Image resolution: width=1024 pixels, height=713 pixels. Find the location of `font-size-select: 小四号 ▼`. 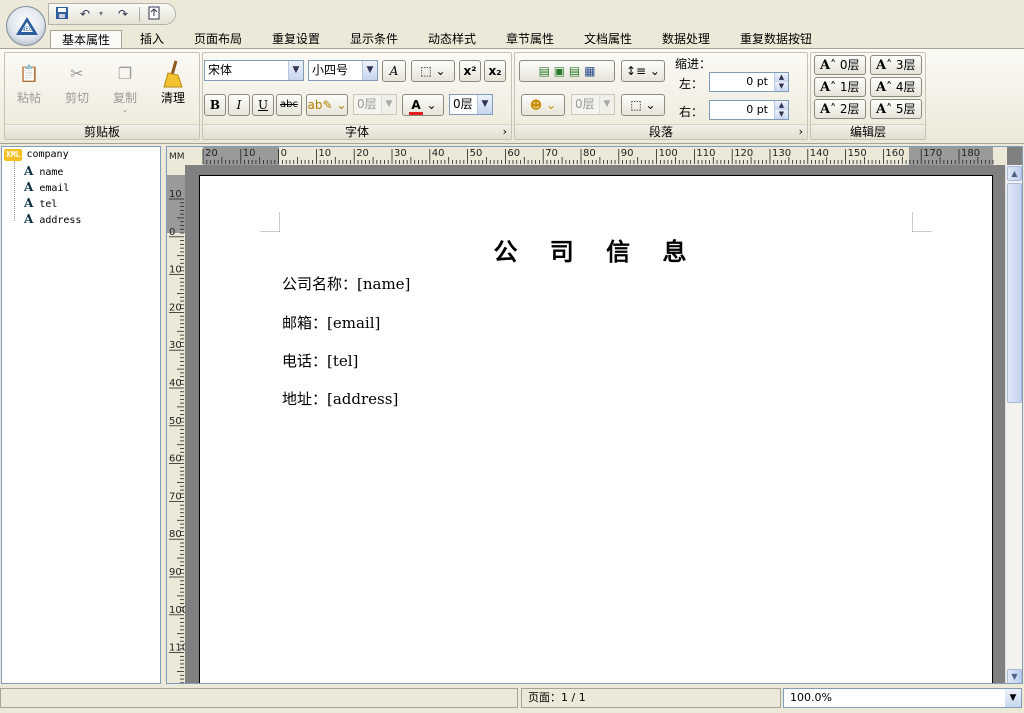

font-size-select: 小四号 ▼ is located at coordinates (343, 70).